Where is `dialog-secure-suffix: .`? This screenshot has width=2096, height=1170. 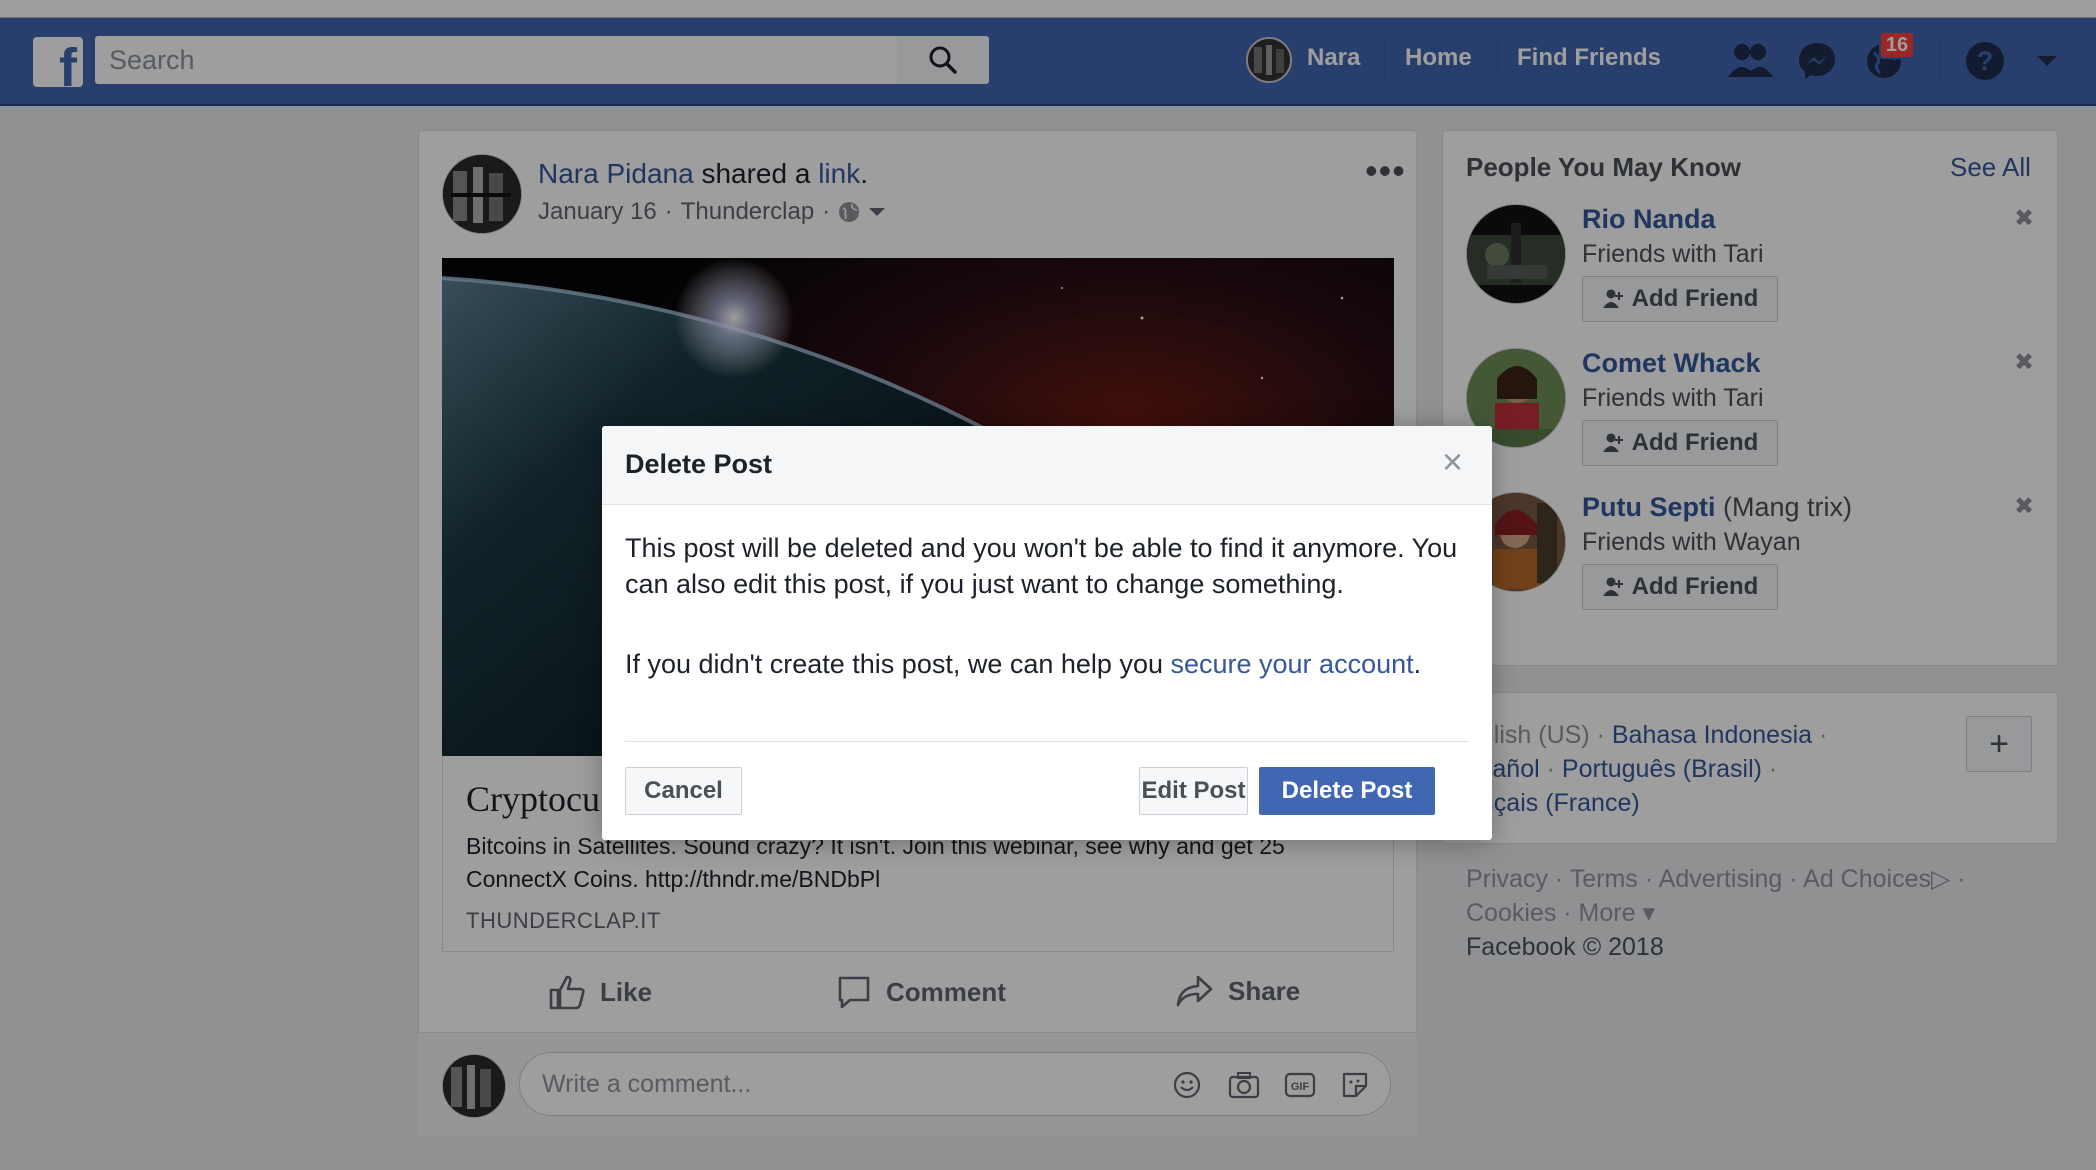 dialog-secure-suffix: . is located at coordinates (1417, 664).